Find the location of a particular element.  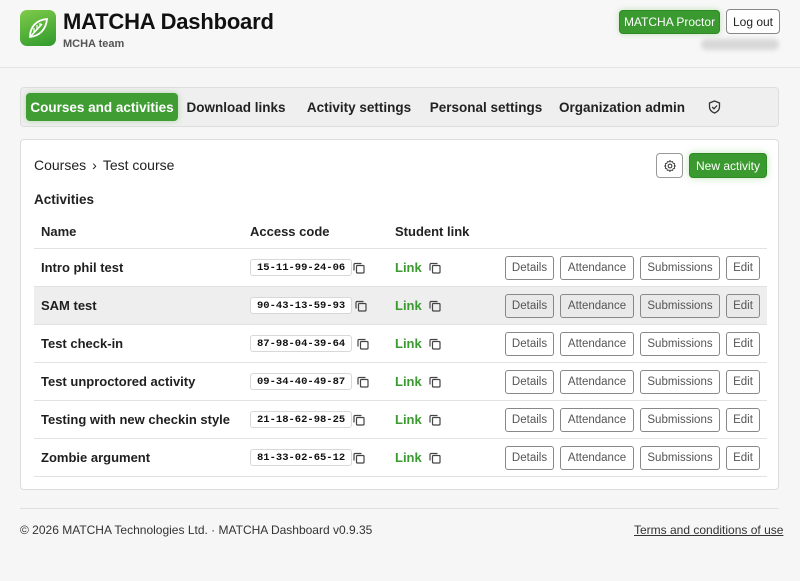

tab-download-links: Download links is located at coordinates (236, 107).